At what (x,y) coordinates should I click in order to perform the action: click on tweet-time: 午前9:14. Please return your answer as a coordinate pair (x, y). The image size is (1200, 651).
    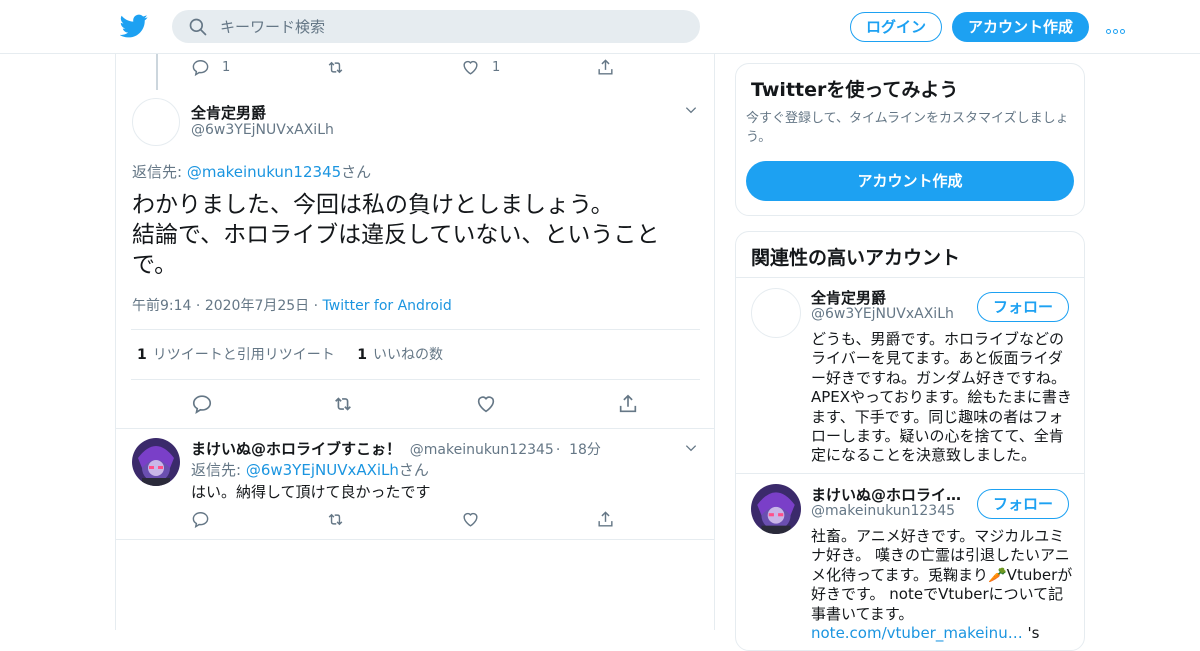
    Looking at the image, I should click on (161, 306).